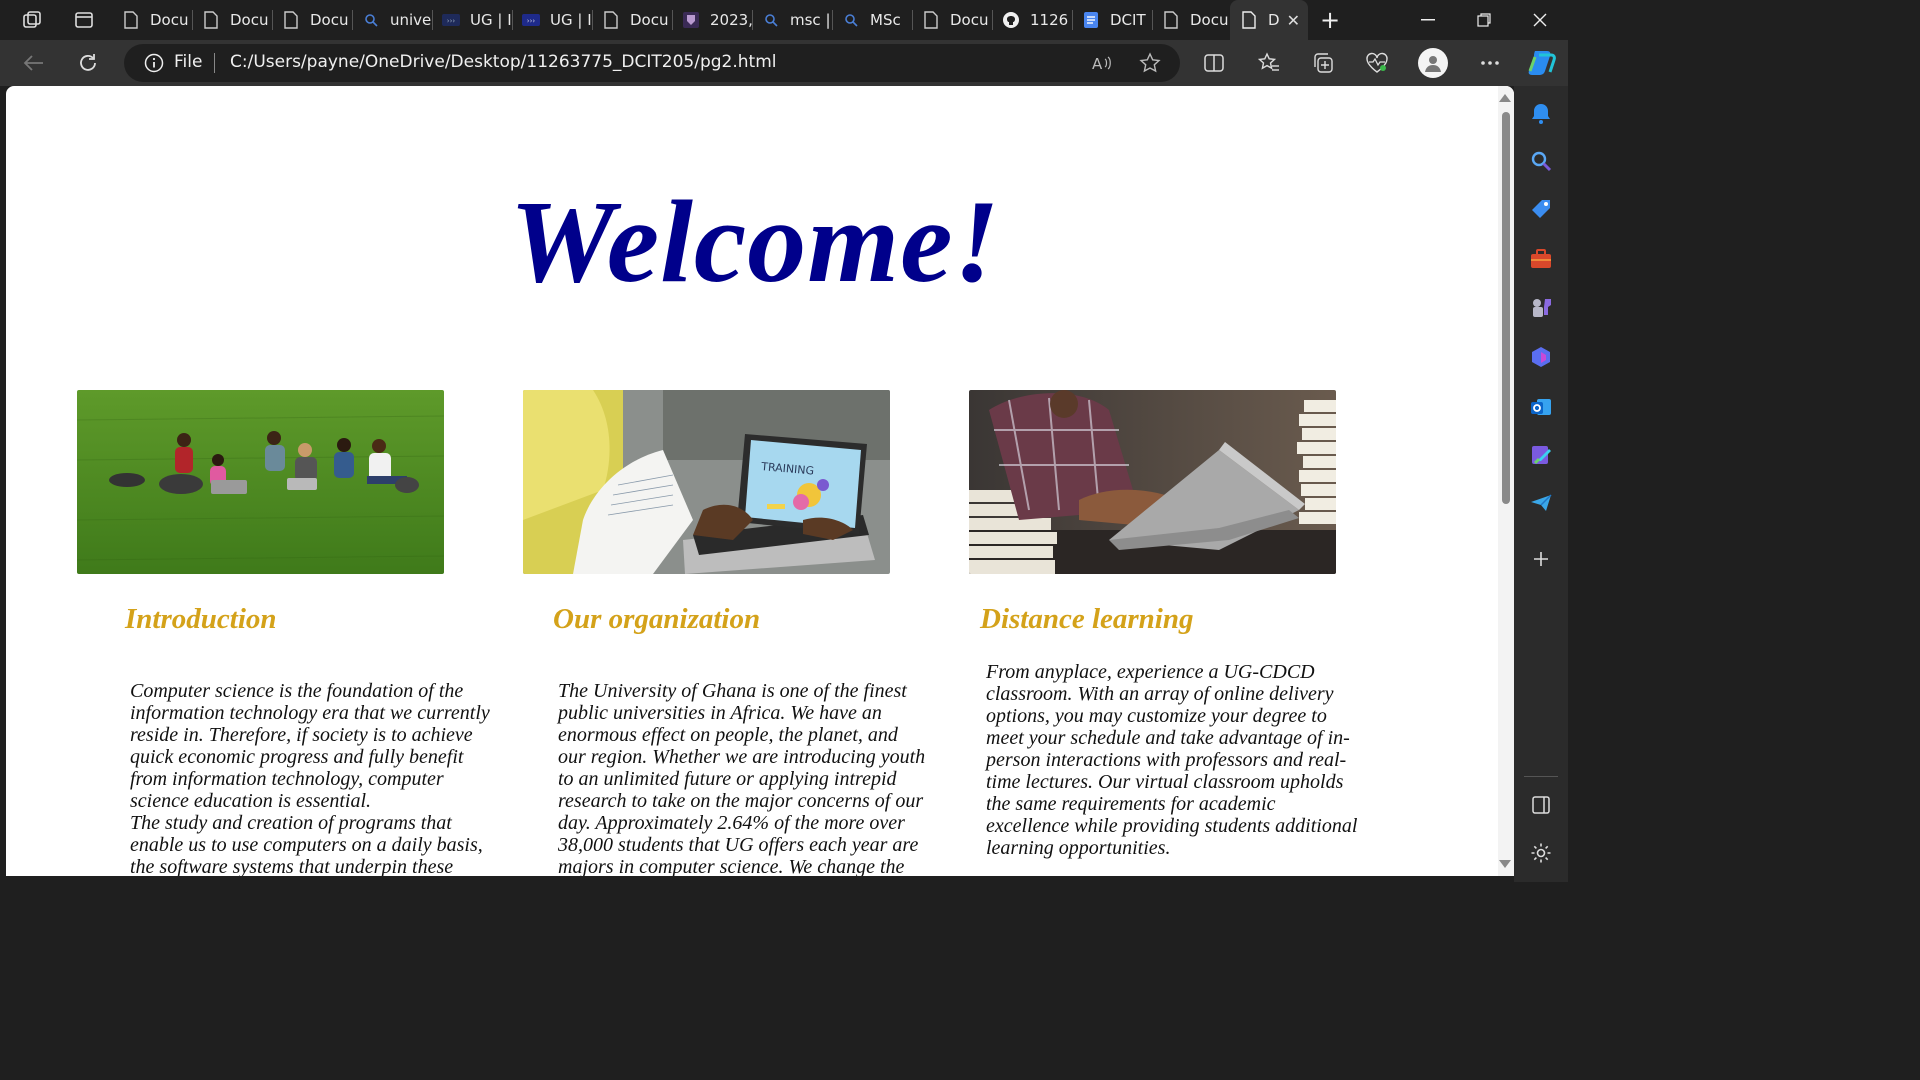 Image resolution: width=1920 pixels, height=1080 pixels. I want to click on tab-label: DCIT, so click(1128, 20).